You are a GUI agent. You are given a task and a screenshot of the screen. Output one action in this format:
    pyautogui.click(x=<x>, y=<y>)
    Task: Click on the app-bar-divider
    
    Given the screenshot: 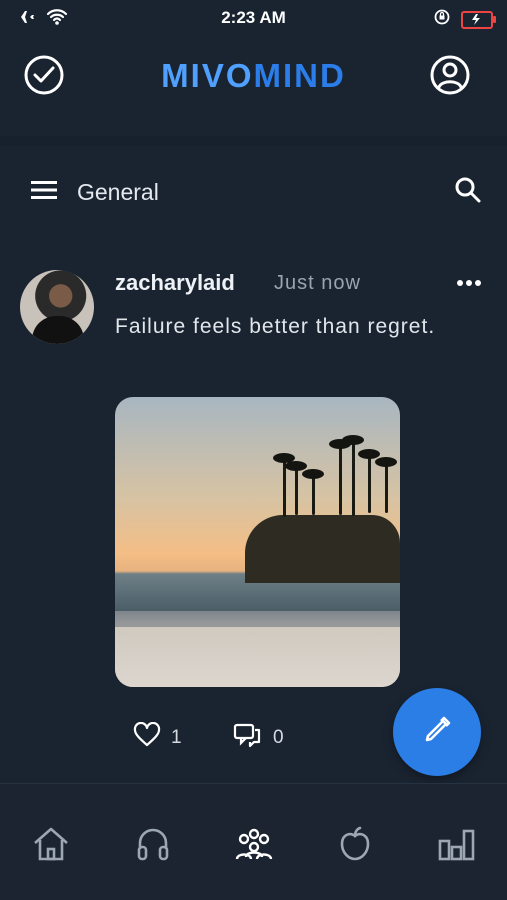 What is the action you would take?
    pyautogui.click(x=253, y=141)
    